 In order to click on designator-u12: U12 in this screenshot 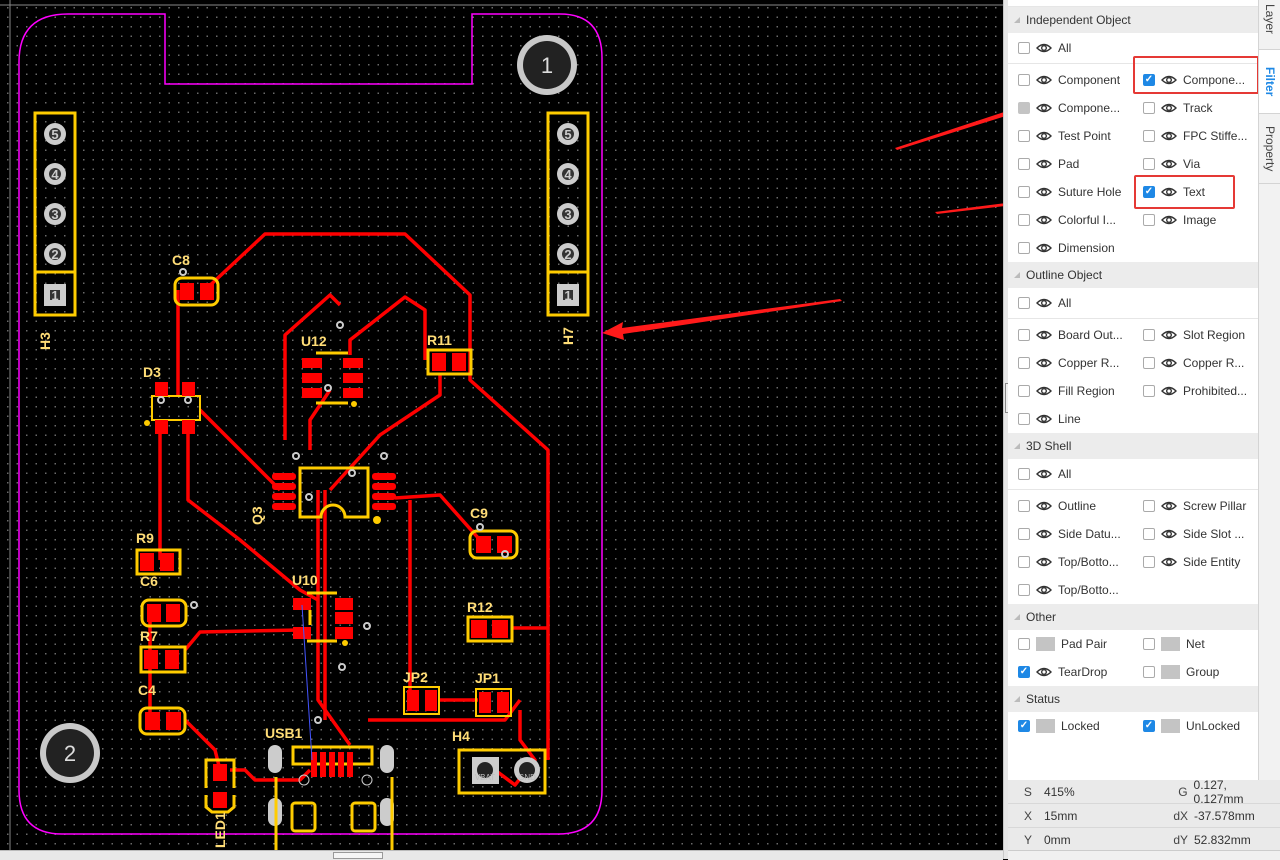, I will do `click(314, 341)`.